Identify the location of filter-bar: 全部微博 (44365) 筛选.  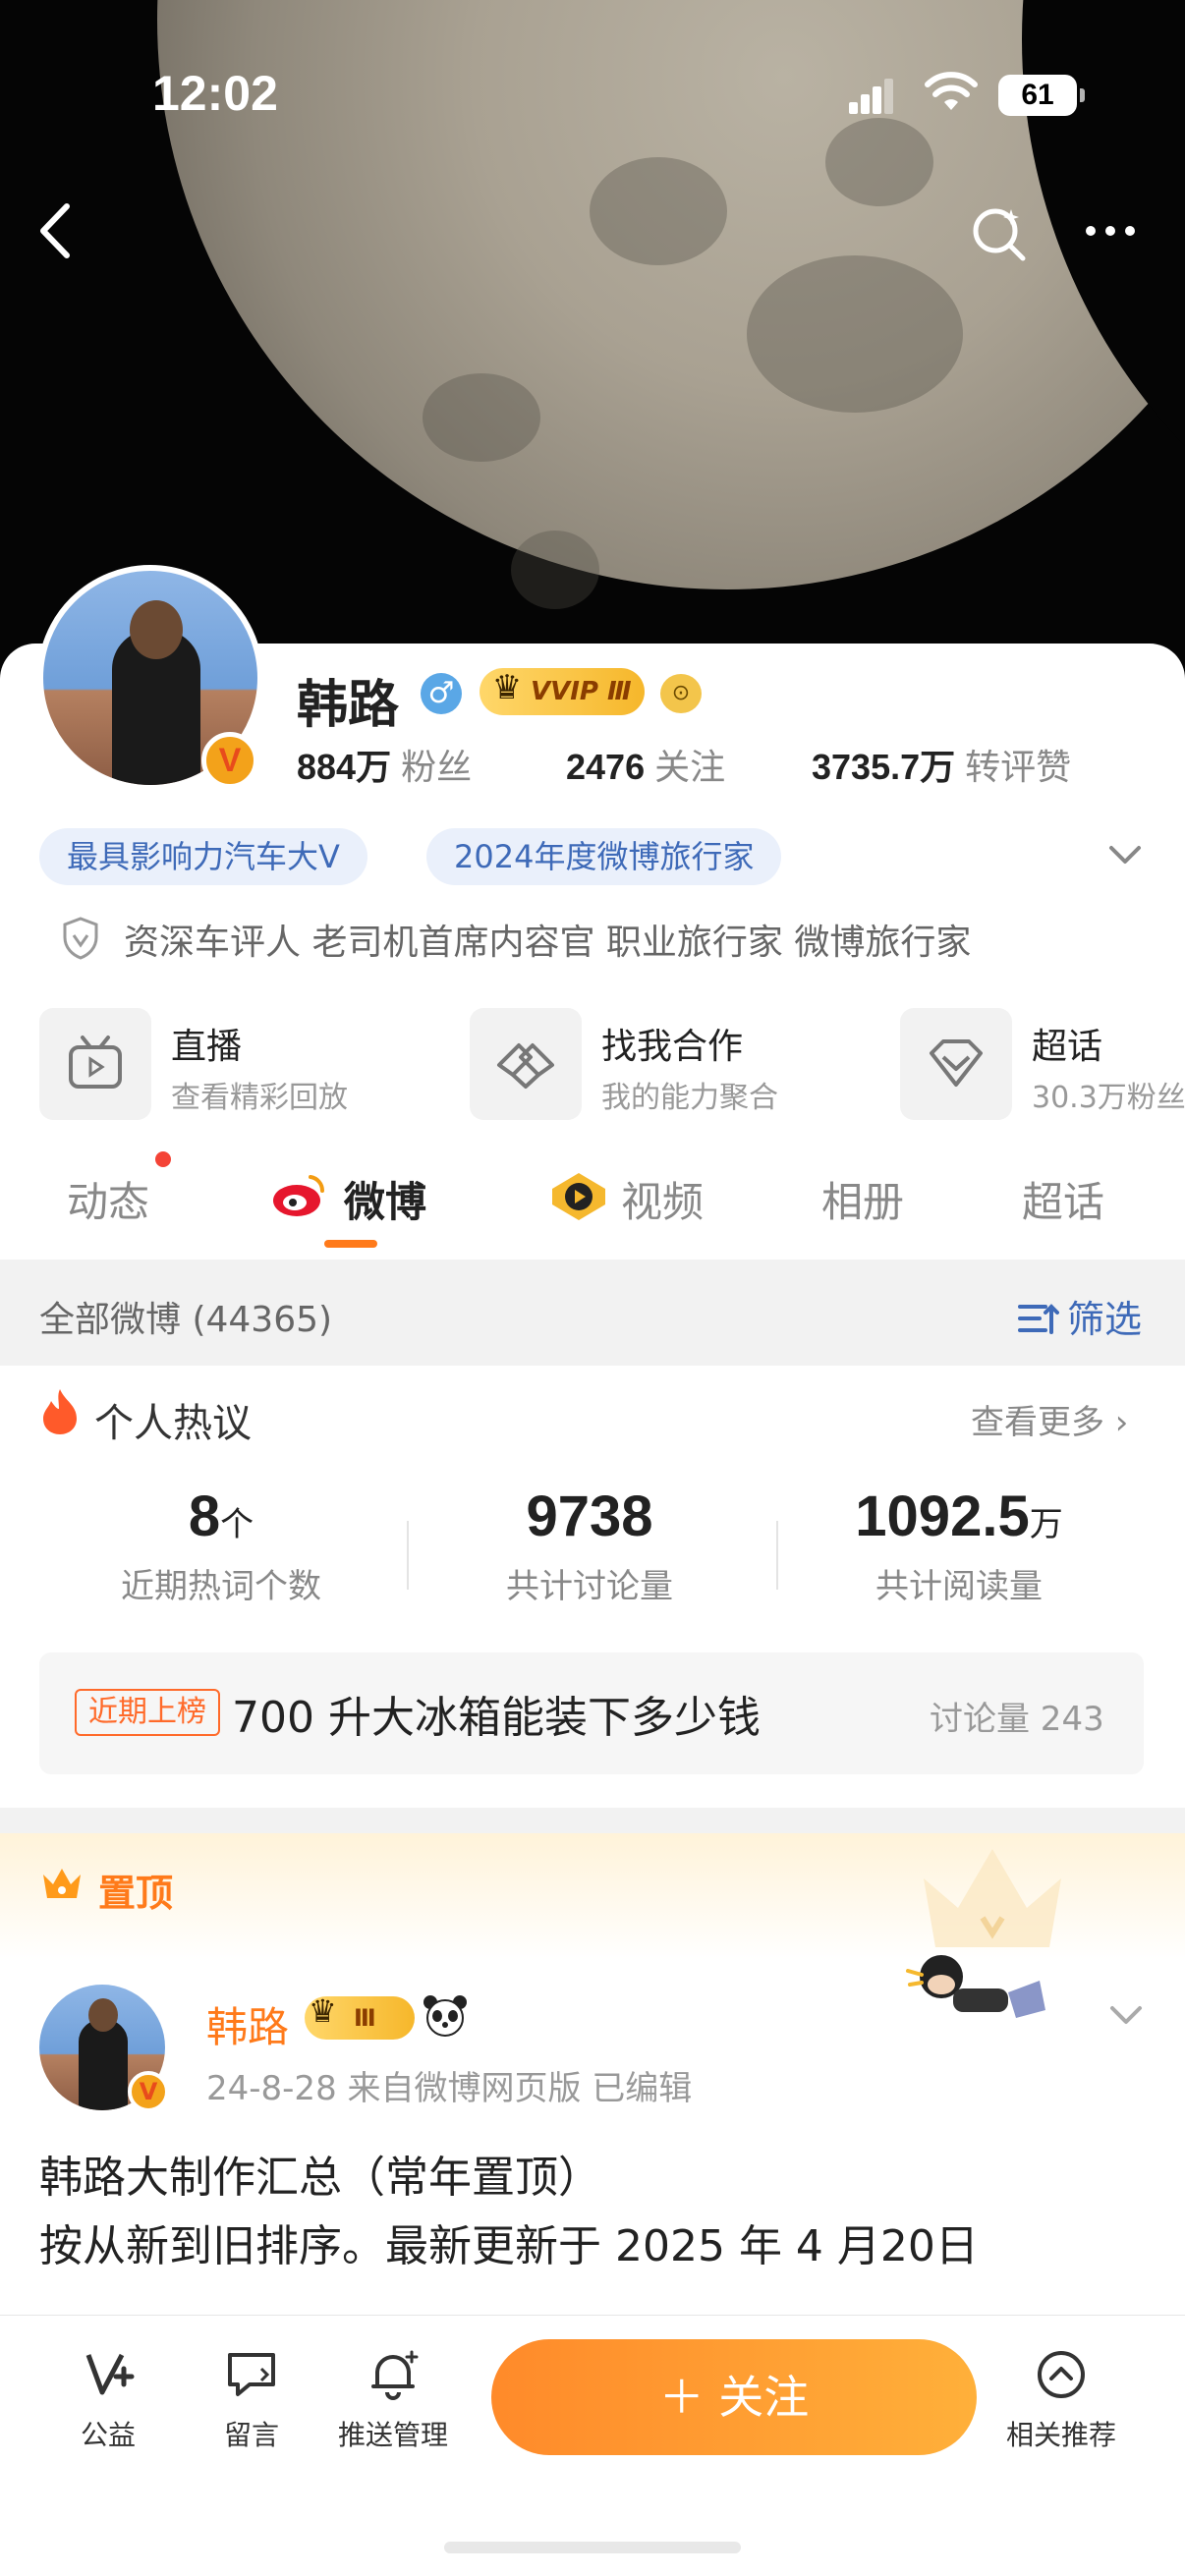
(592, 1313).